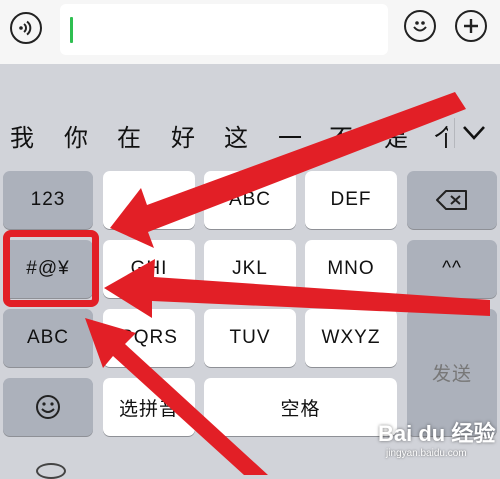 The width and height of the screenshot is (500, 479). What do you see at coordinates (149, 269) in the screenshot?
I see `key-4-ghi: GHI` at bounding box center [149, 269].